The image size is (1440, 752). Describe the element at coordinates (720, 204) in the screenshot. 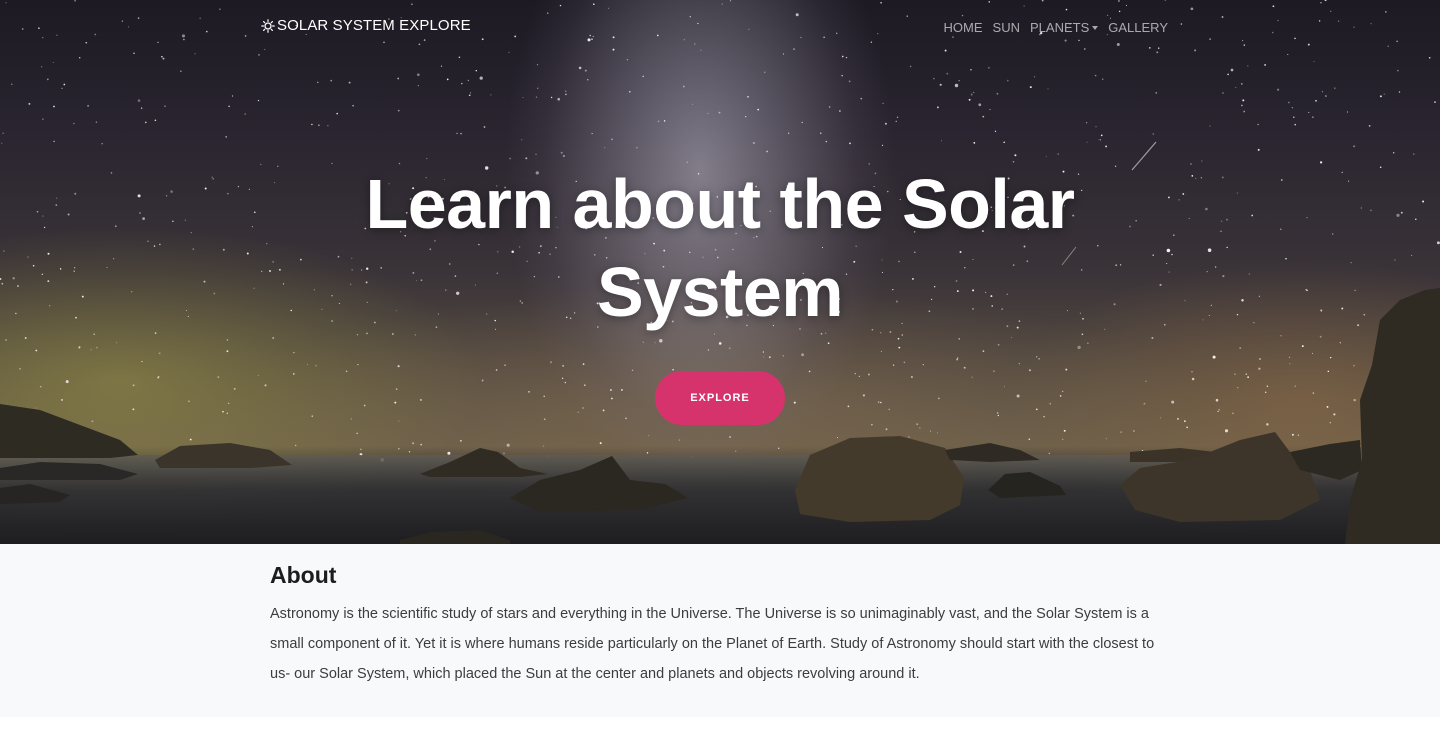

I see `hero-title-line1: Learn about the Solar` at that location.